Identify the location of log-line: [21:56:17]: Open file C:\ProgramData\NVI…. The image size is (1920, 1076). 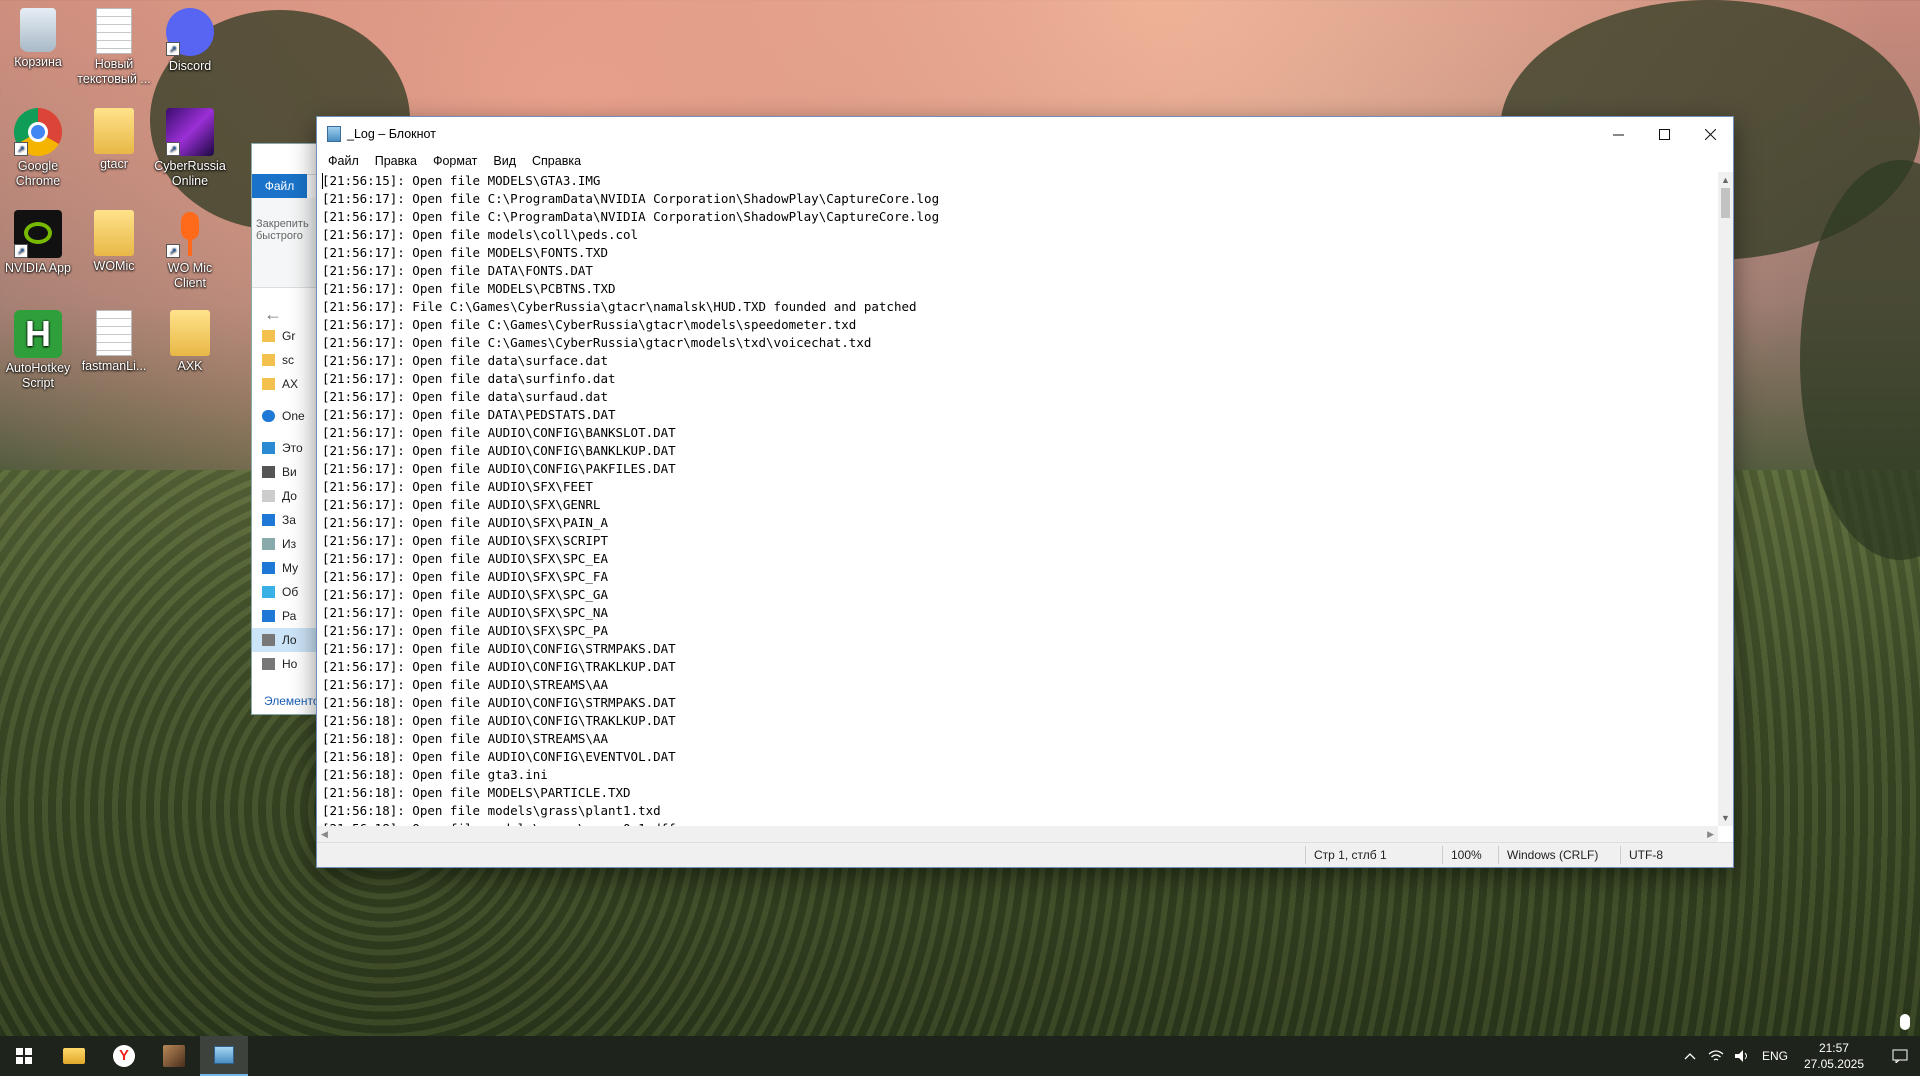
(631, 198).